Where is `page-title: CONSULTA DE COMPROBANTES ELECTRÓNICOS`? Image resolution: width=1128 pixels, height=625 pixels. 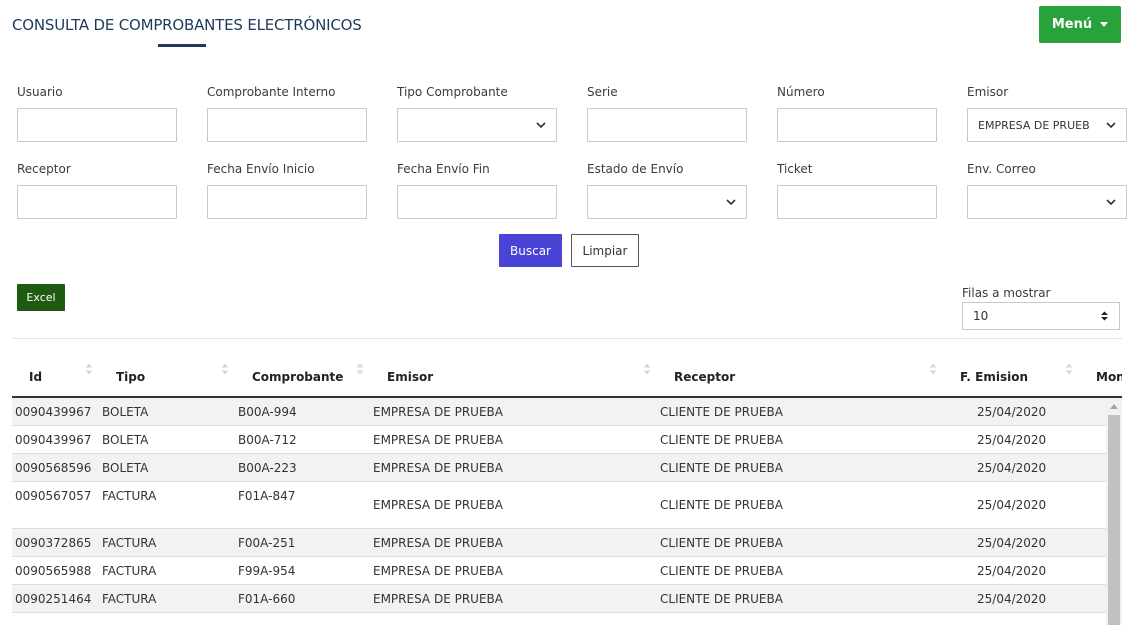 page-title: CONSULTA DE COMPROBANTES ELECTRÓNICOS is located at coordinates (187, 25).